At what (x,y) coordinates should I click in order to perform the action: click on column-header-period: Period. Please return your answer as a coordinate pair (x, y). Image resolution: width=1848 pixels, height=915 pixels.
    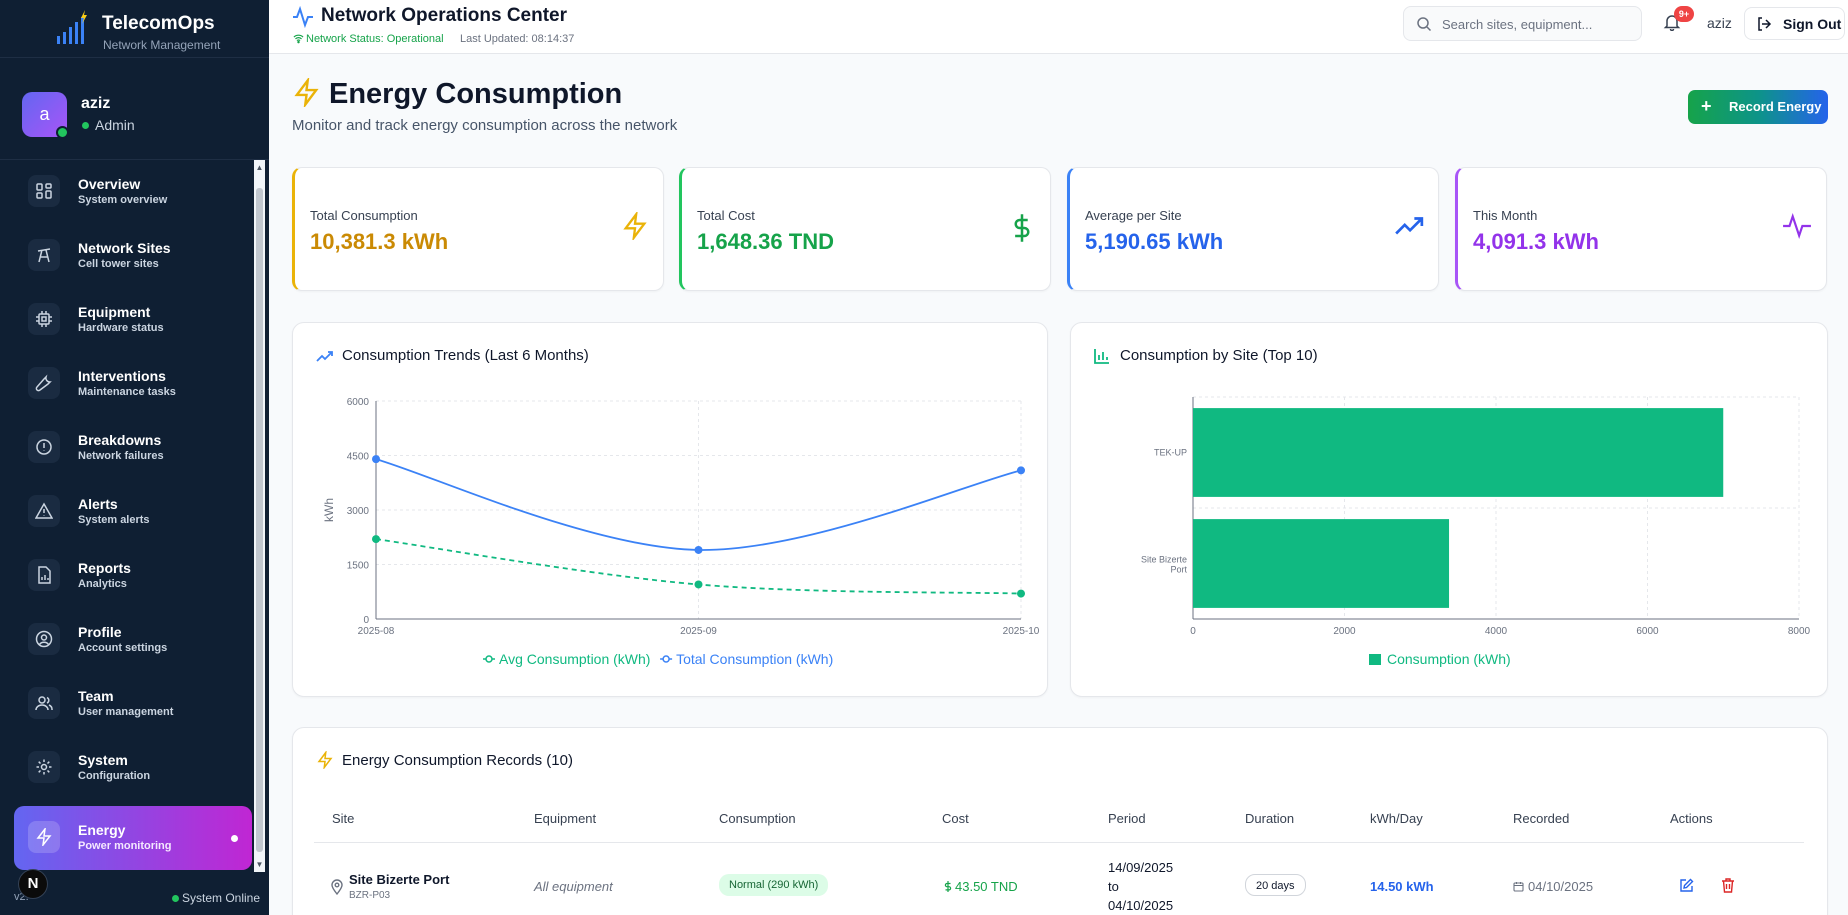
    Looking at the image, I should click on (1127, 818).